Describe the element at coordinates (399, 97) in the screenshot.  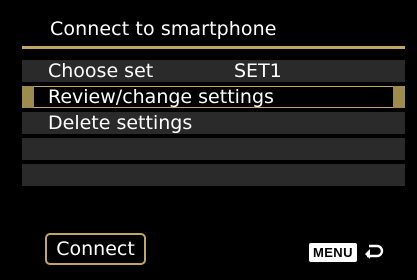
I see `selection-marker-right` at that location.